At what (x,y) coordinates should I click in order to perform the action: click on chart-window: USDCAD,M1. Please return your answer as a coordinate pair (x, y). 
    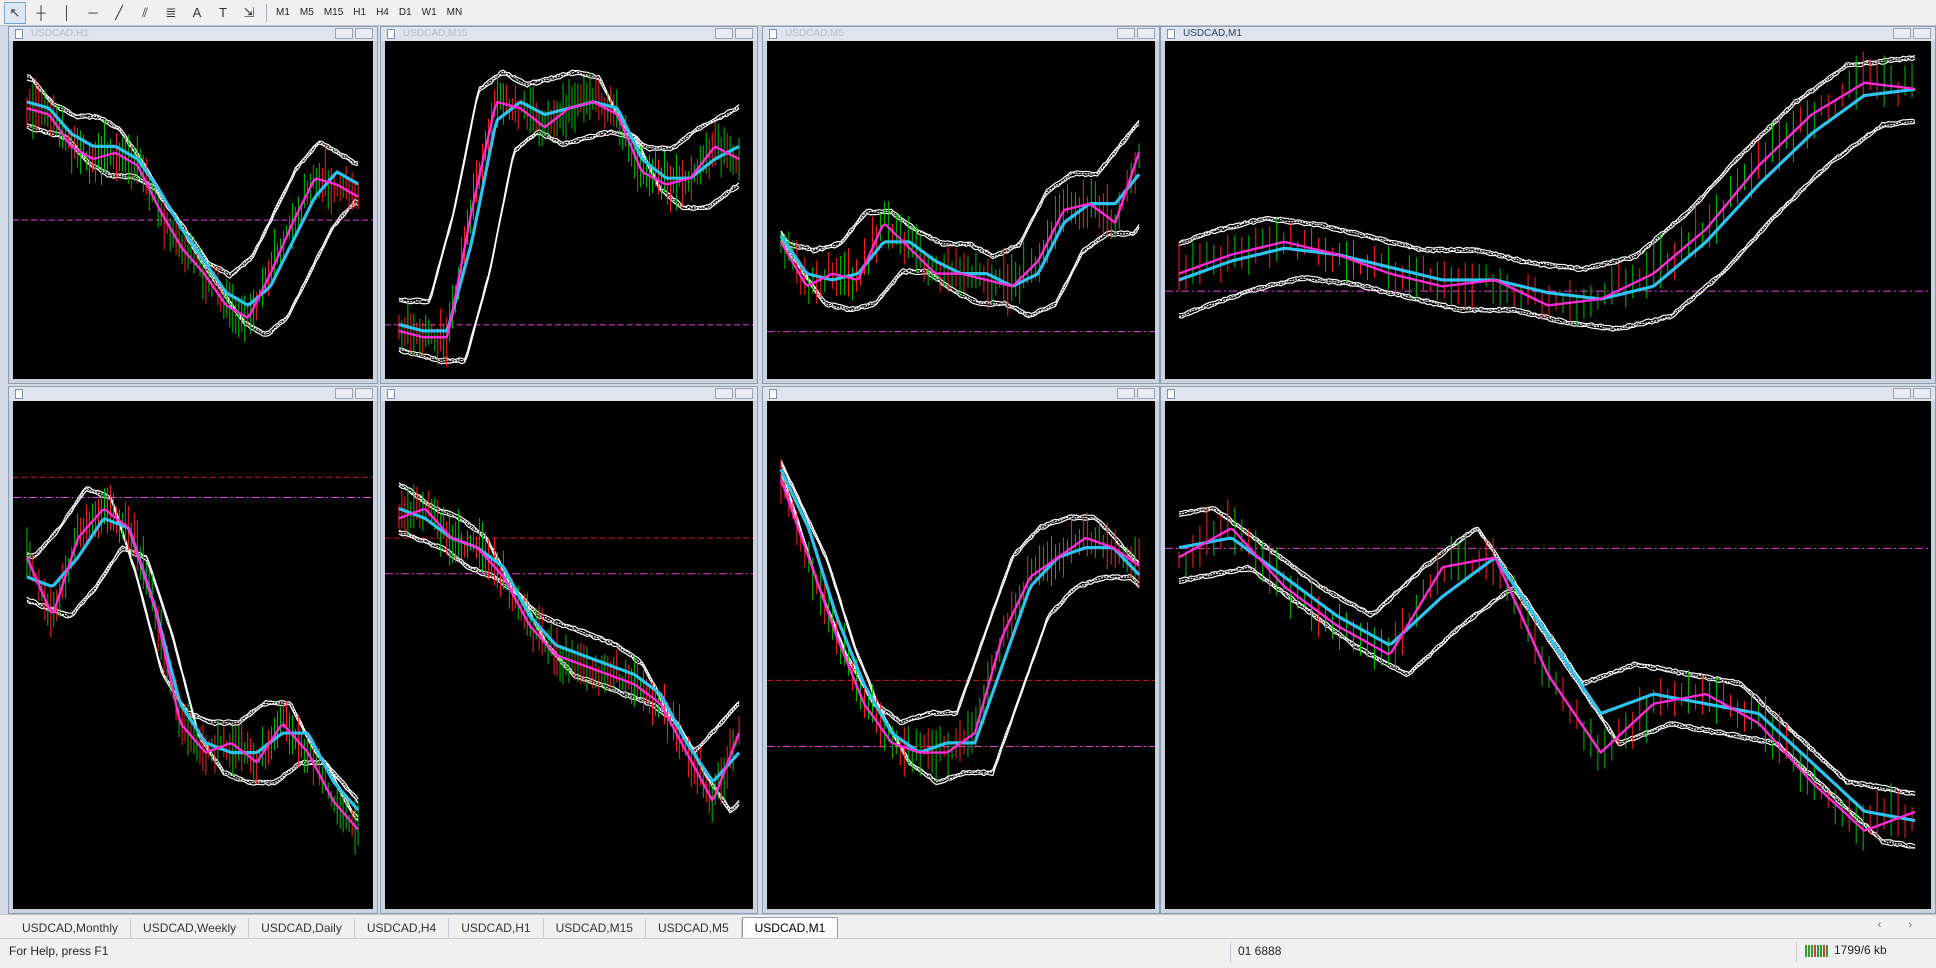
    Looking at the image, I should click on (1548, 205).